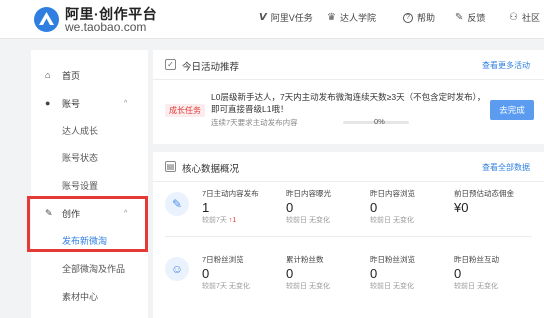  Describe the element at coordinates (291, 18) in the screenshot. I see `nav-label: 阿里V任务` at that location.